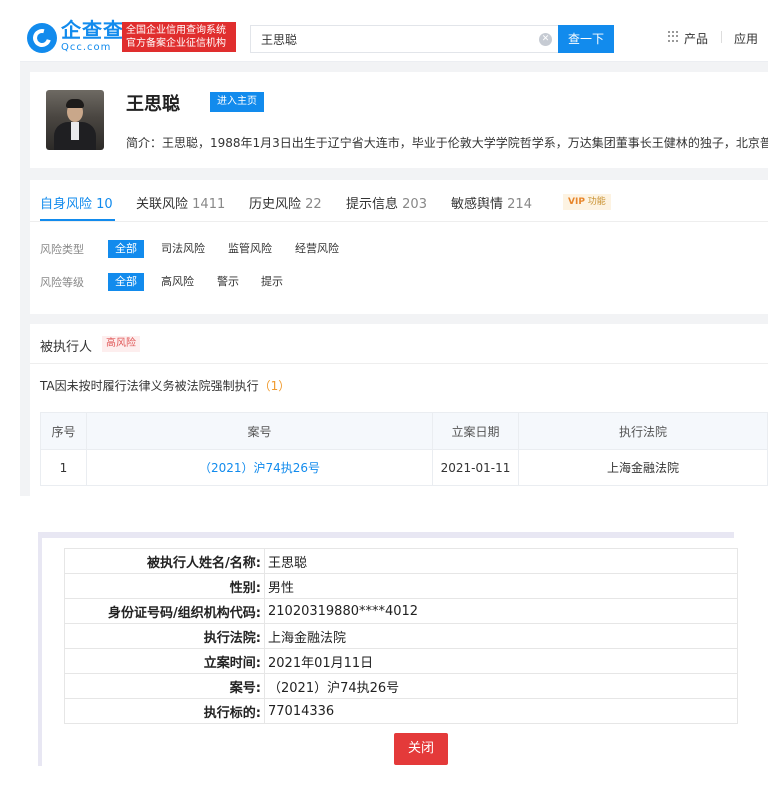 The height and width of the screenshot is (786, 768). What do you see at coordinates (180, 202) in the screenshot?
I see `tab-related-risk: 关联风险 1411` at bounding box center [180, 202].